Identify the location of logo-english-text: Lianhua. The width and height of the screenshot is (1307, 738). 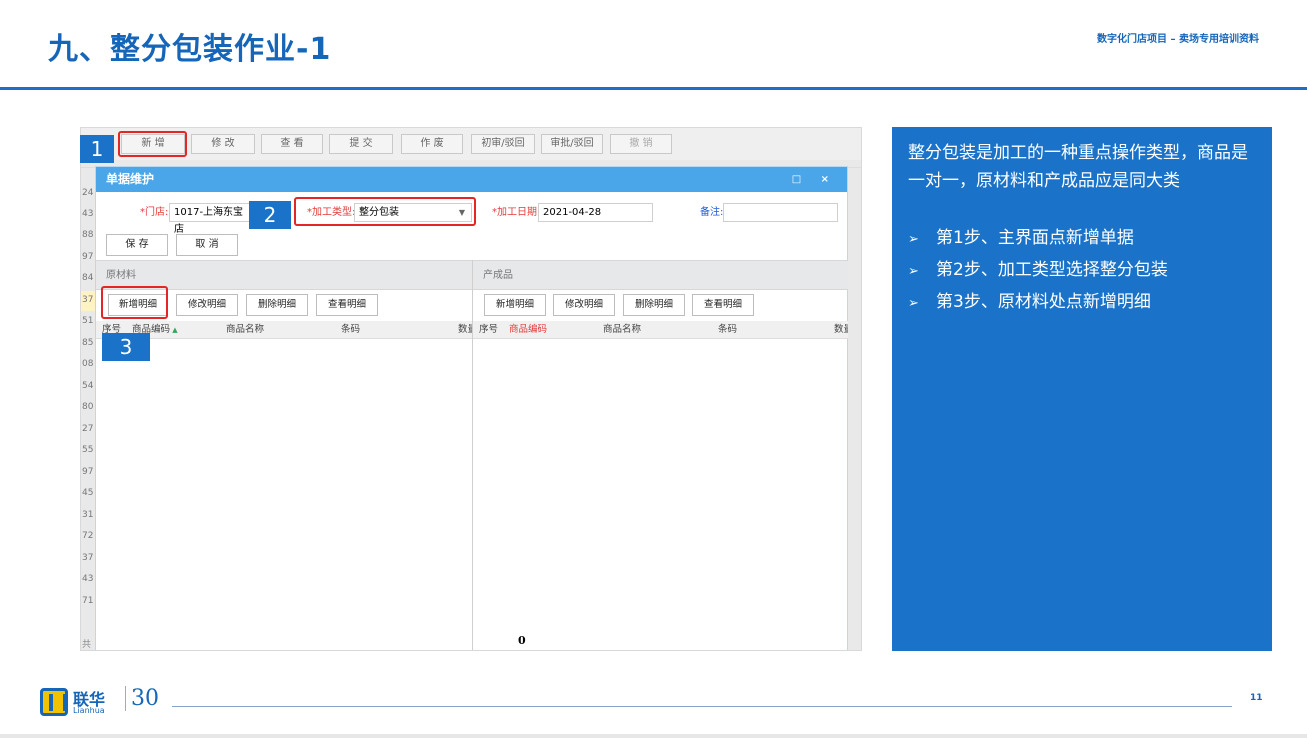
(89, 710).